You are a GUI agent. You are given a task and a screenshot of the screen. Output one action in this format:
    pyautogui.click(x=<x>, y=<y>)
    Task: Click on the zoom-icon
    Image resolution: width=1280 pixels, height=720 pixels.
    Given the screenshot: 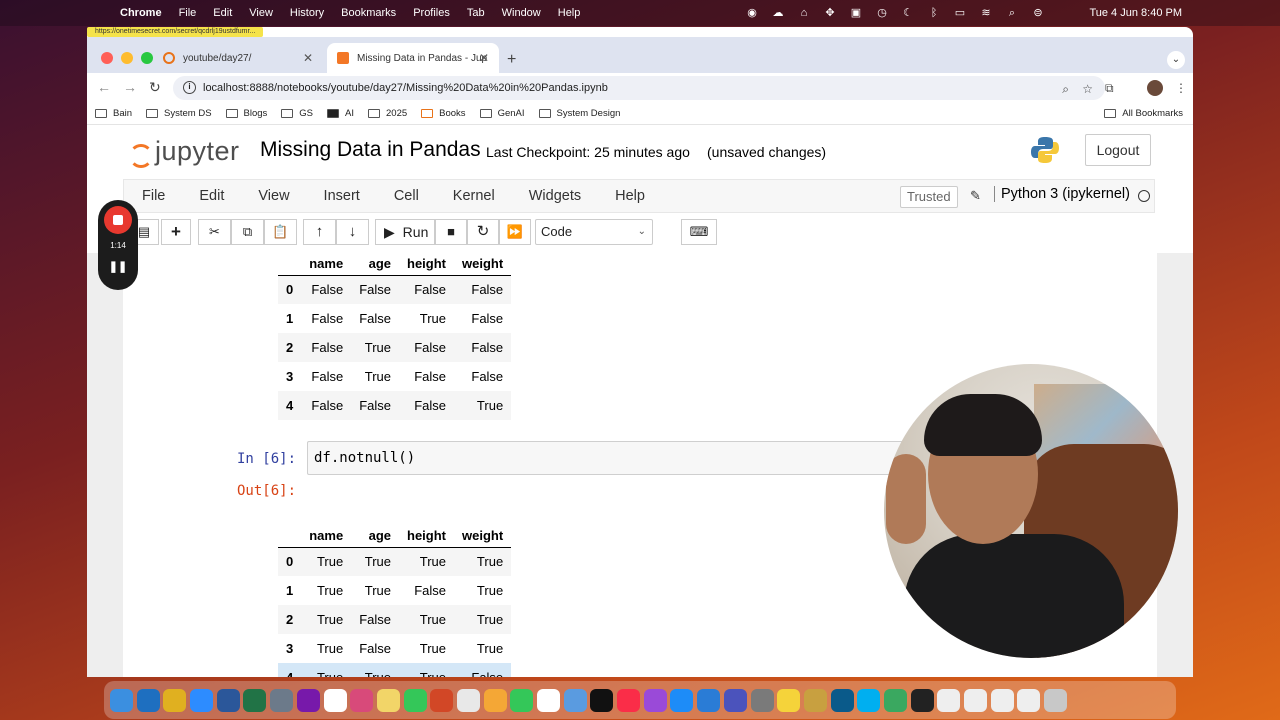 What is the action you would take?
    pyautogui.click(x=202, y=700)
    